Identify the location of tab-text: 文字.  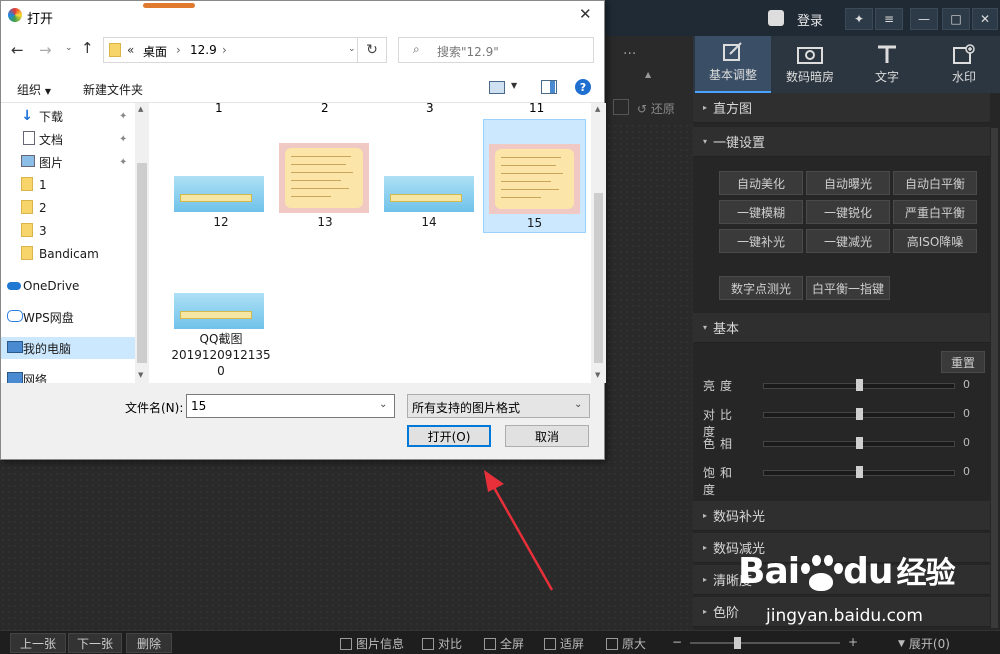
(887, 64).